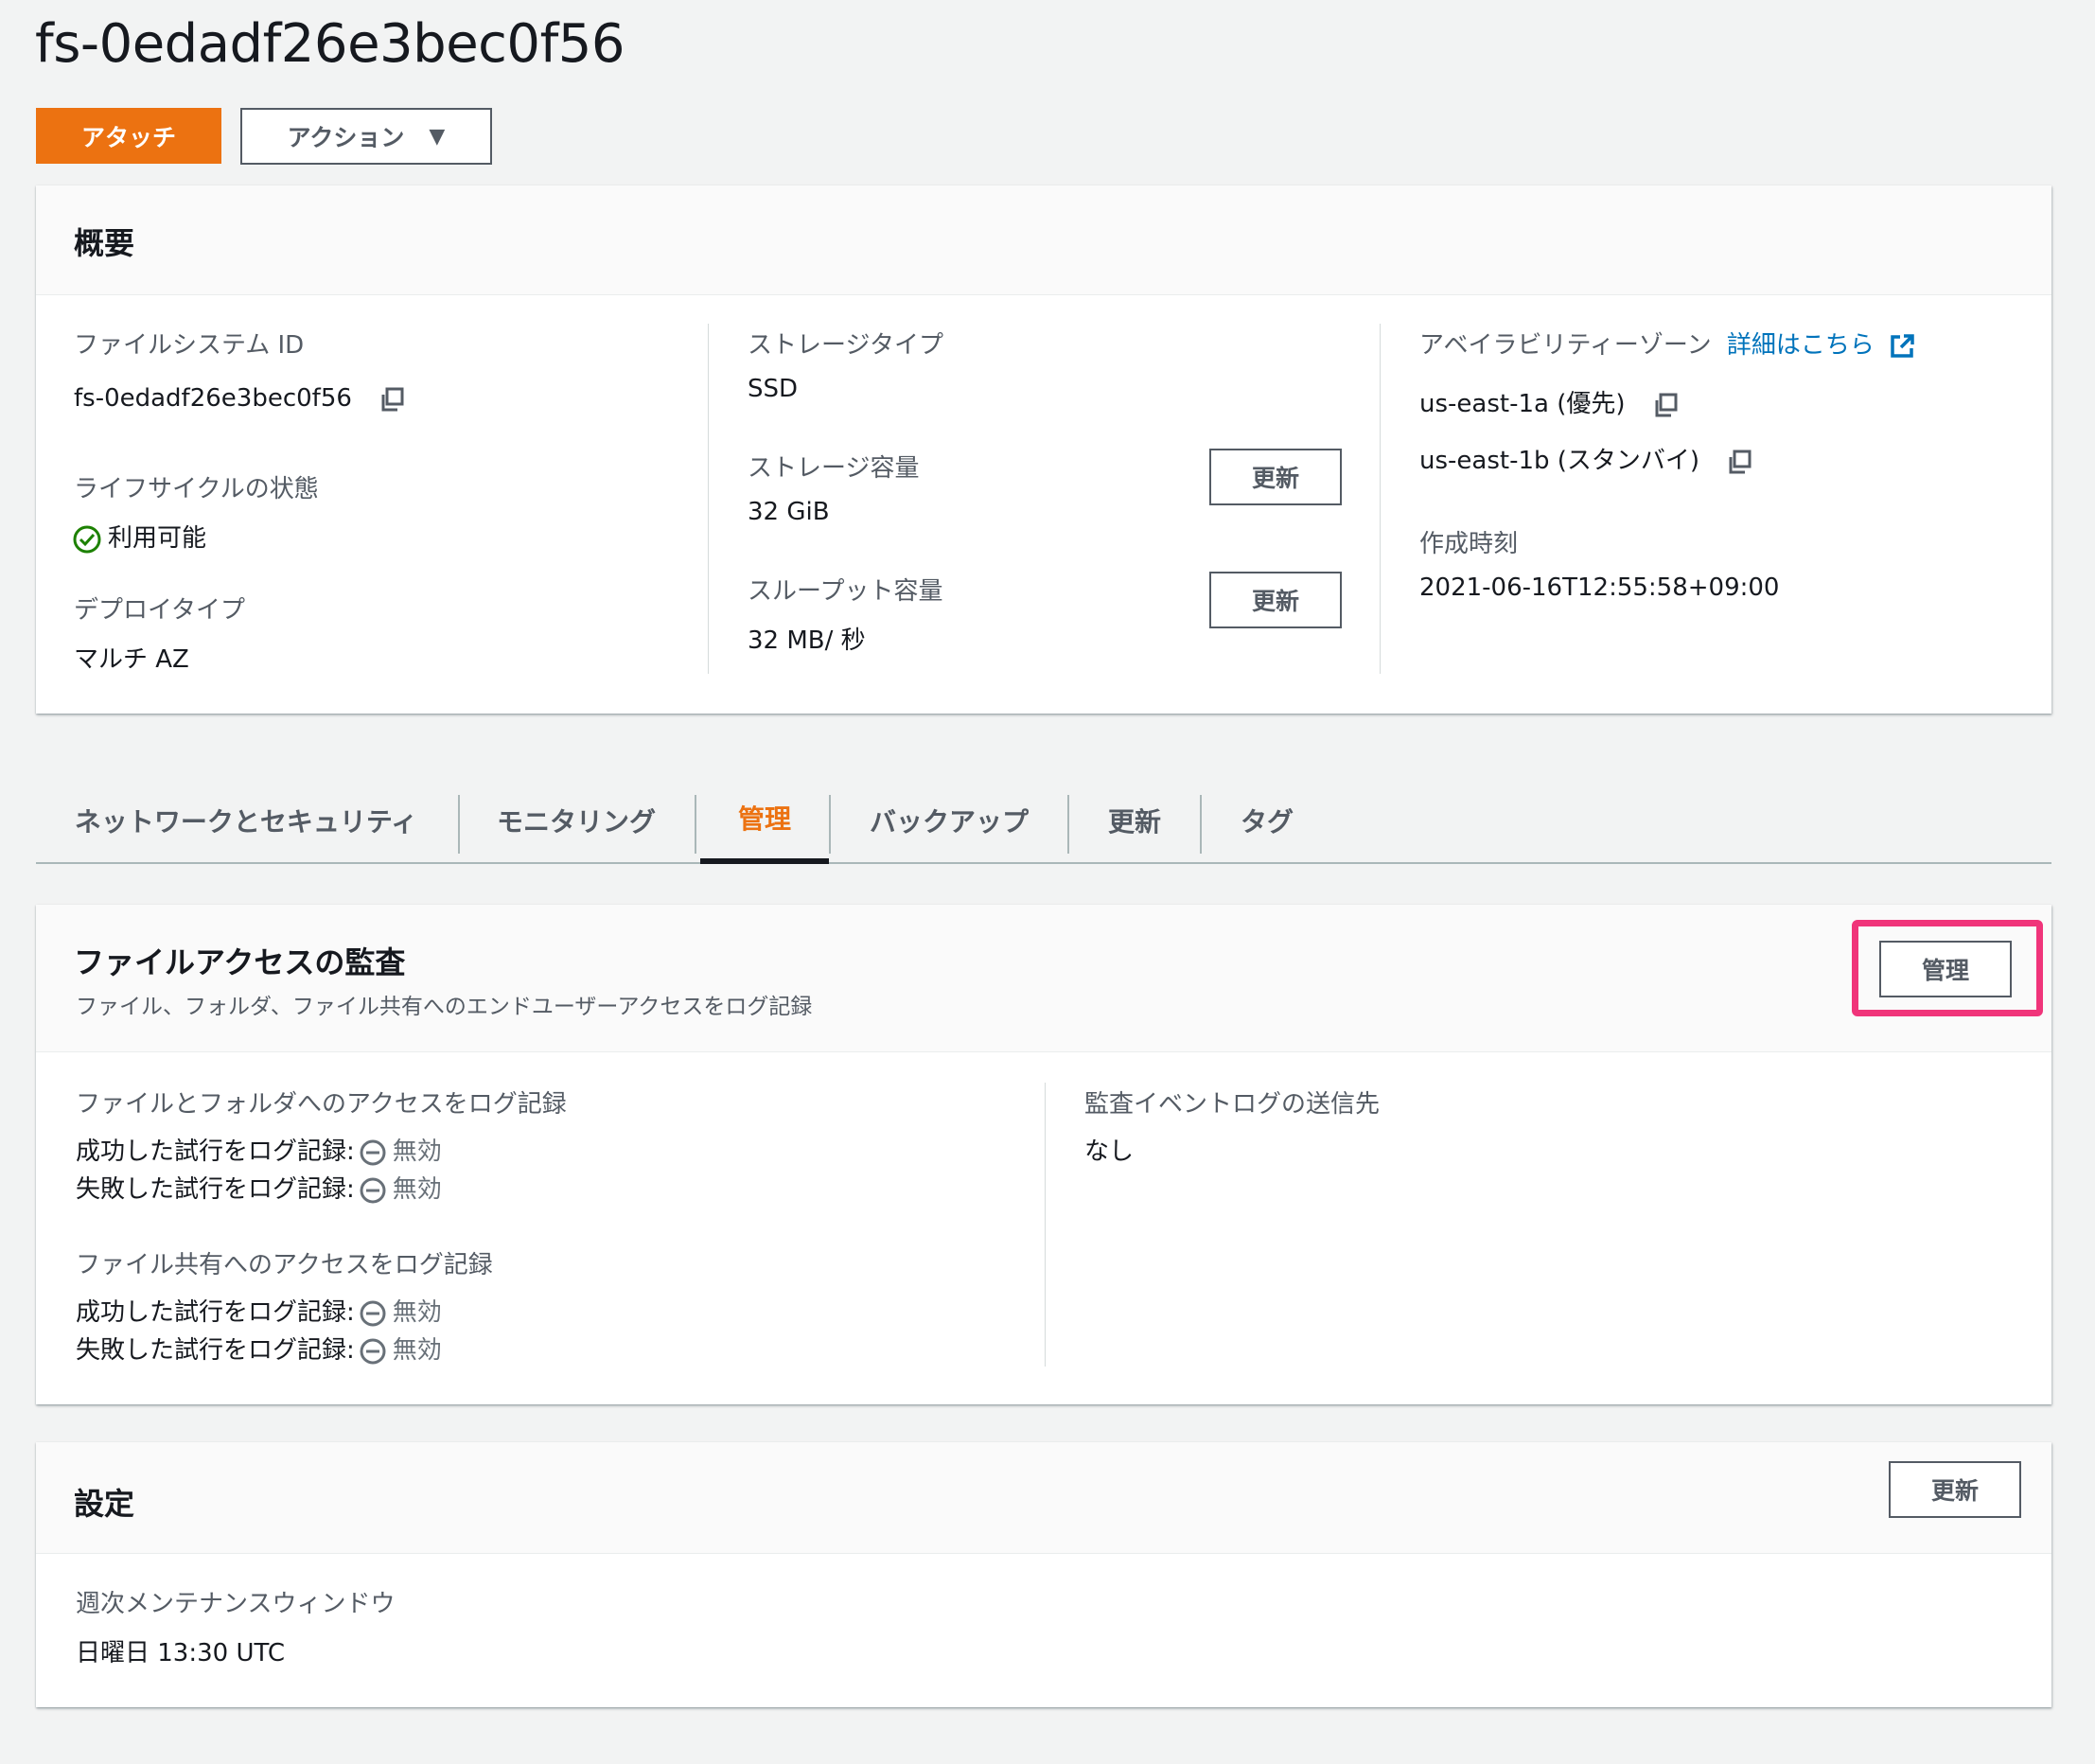 Image resolution: width=2095 pixels, height=1764 pixels. Describe the element at coordinates (1559, 461) in the screenshot. I see `az-standby-text: us-east-1b (スタンバイ)` at that location.